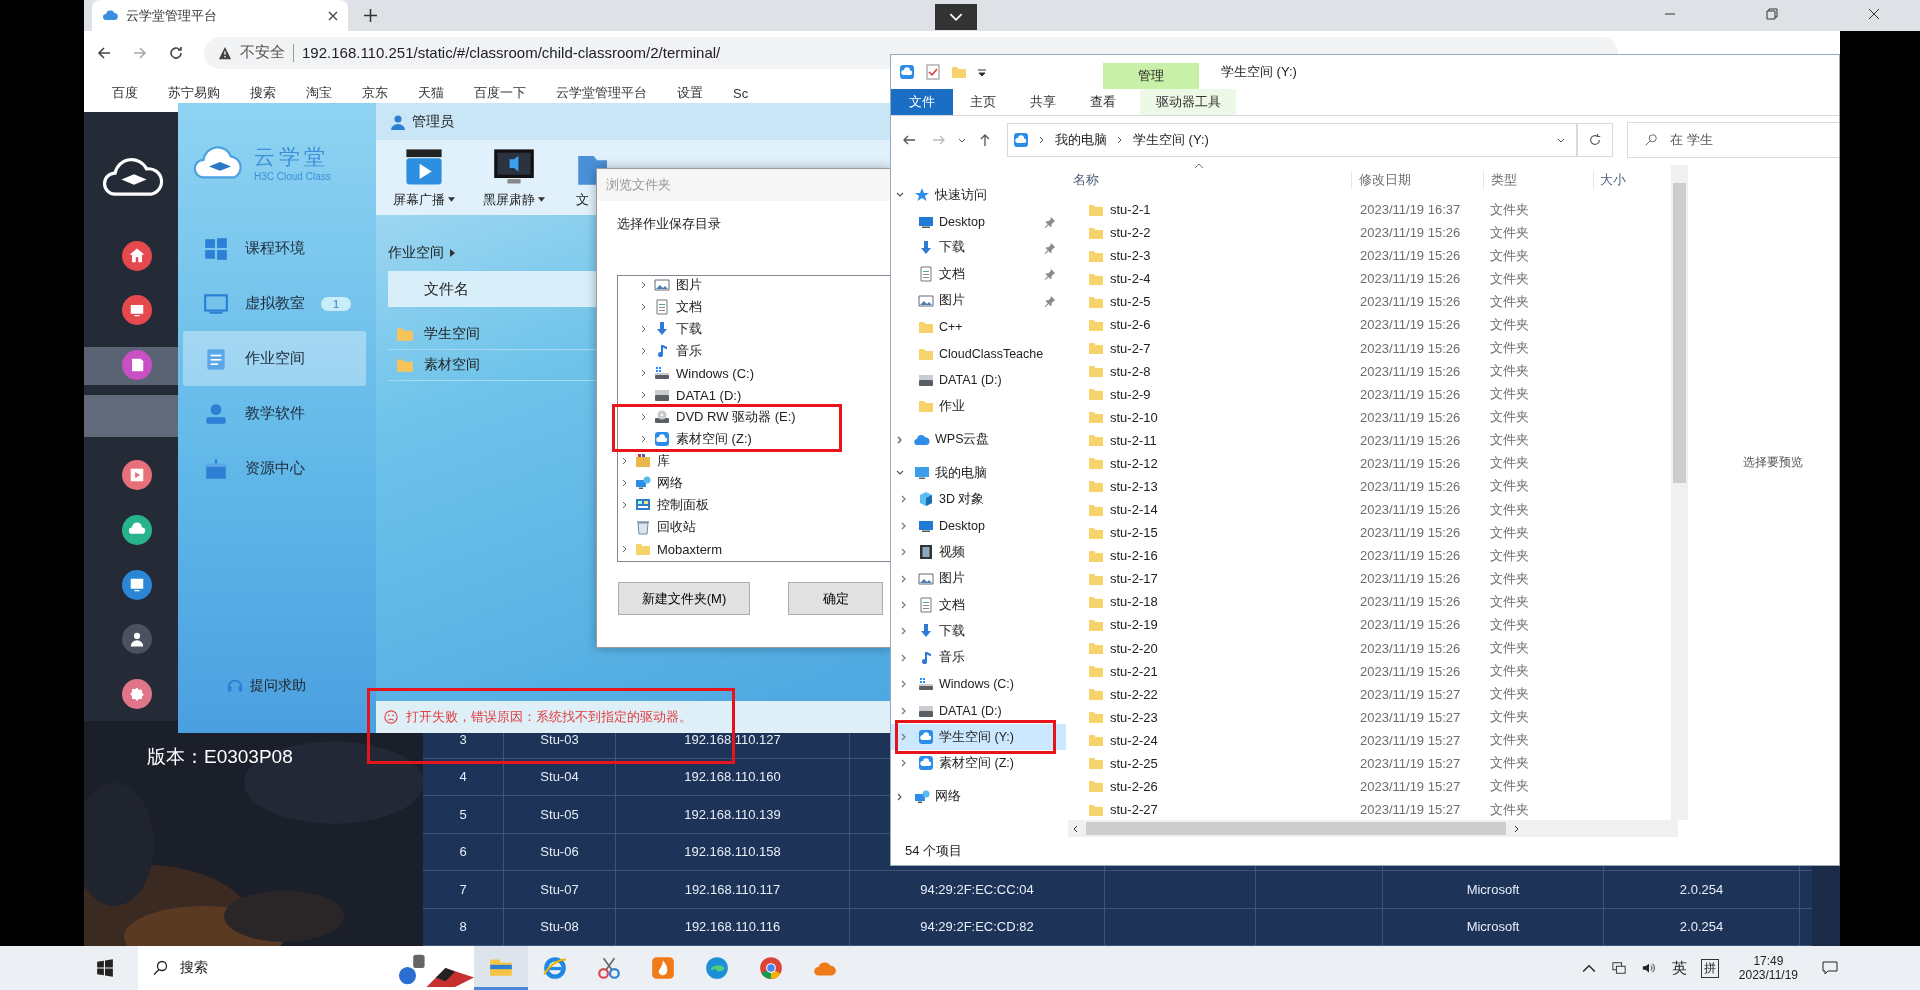 The image size is (1920, 990). Describe the element at coordinates (978, 439) in the screenshot. I see `nav-item: WPS云盘` at that location.